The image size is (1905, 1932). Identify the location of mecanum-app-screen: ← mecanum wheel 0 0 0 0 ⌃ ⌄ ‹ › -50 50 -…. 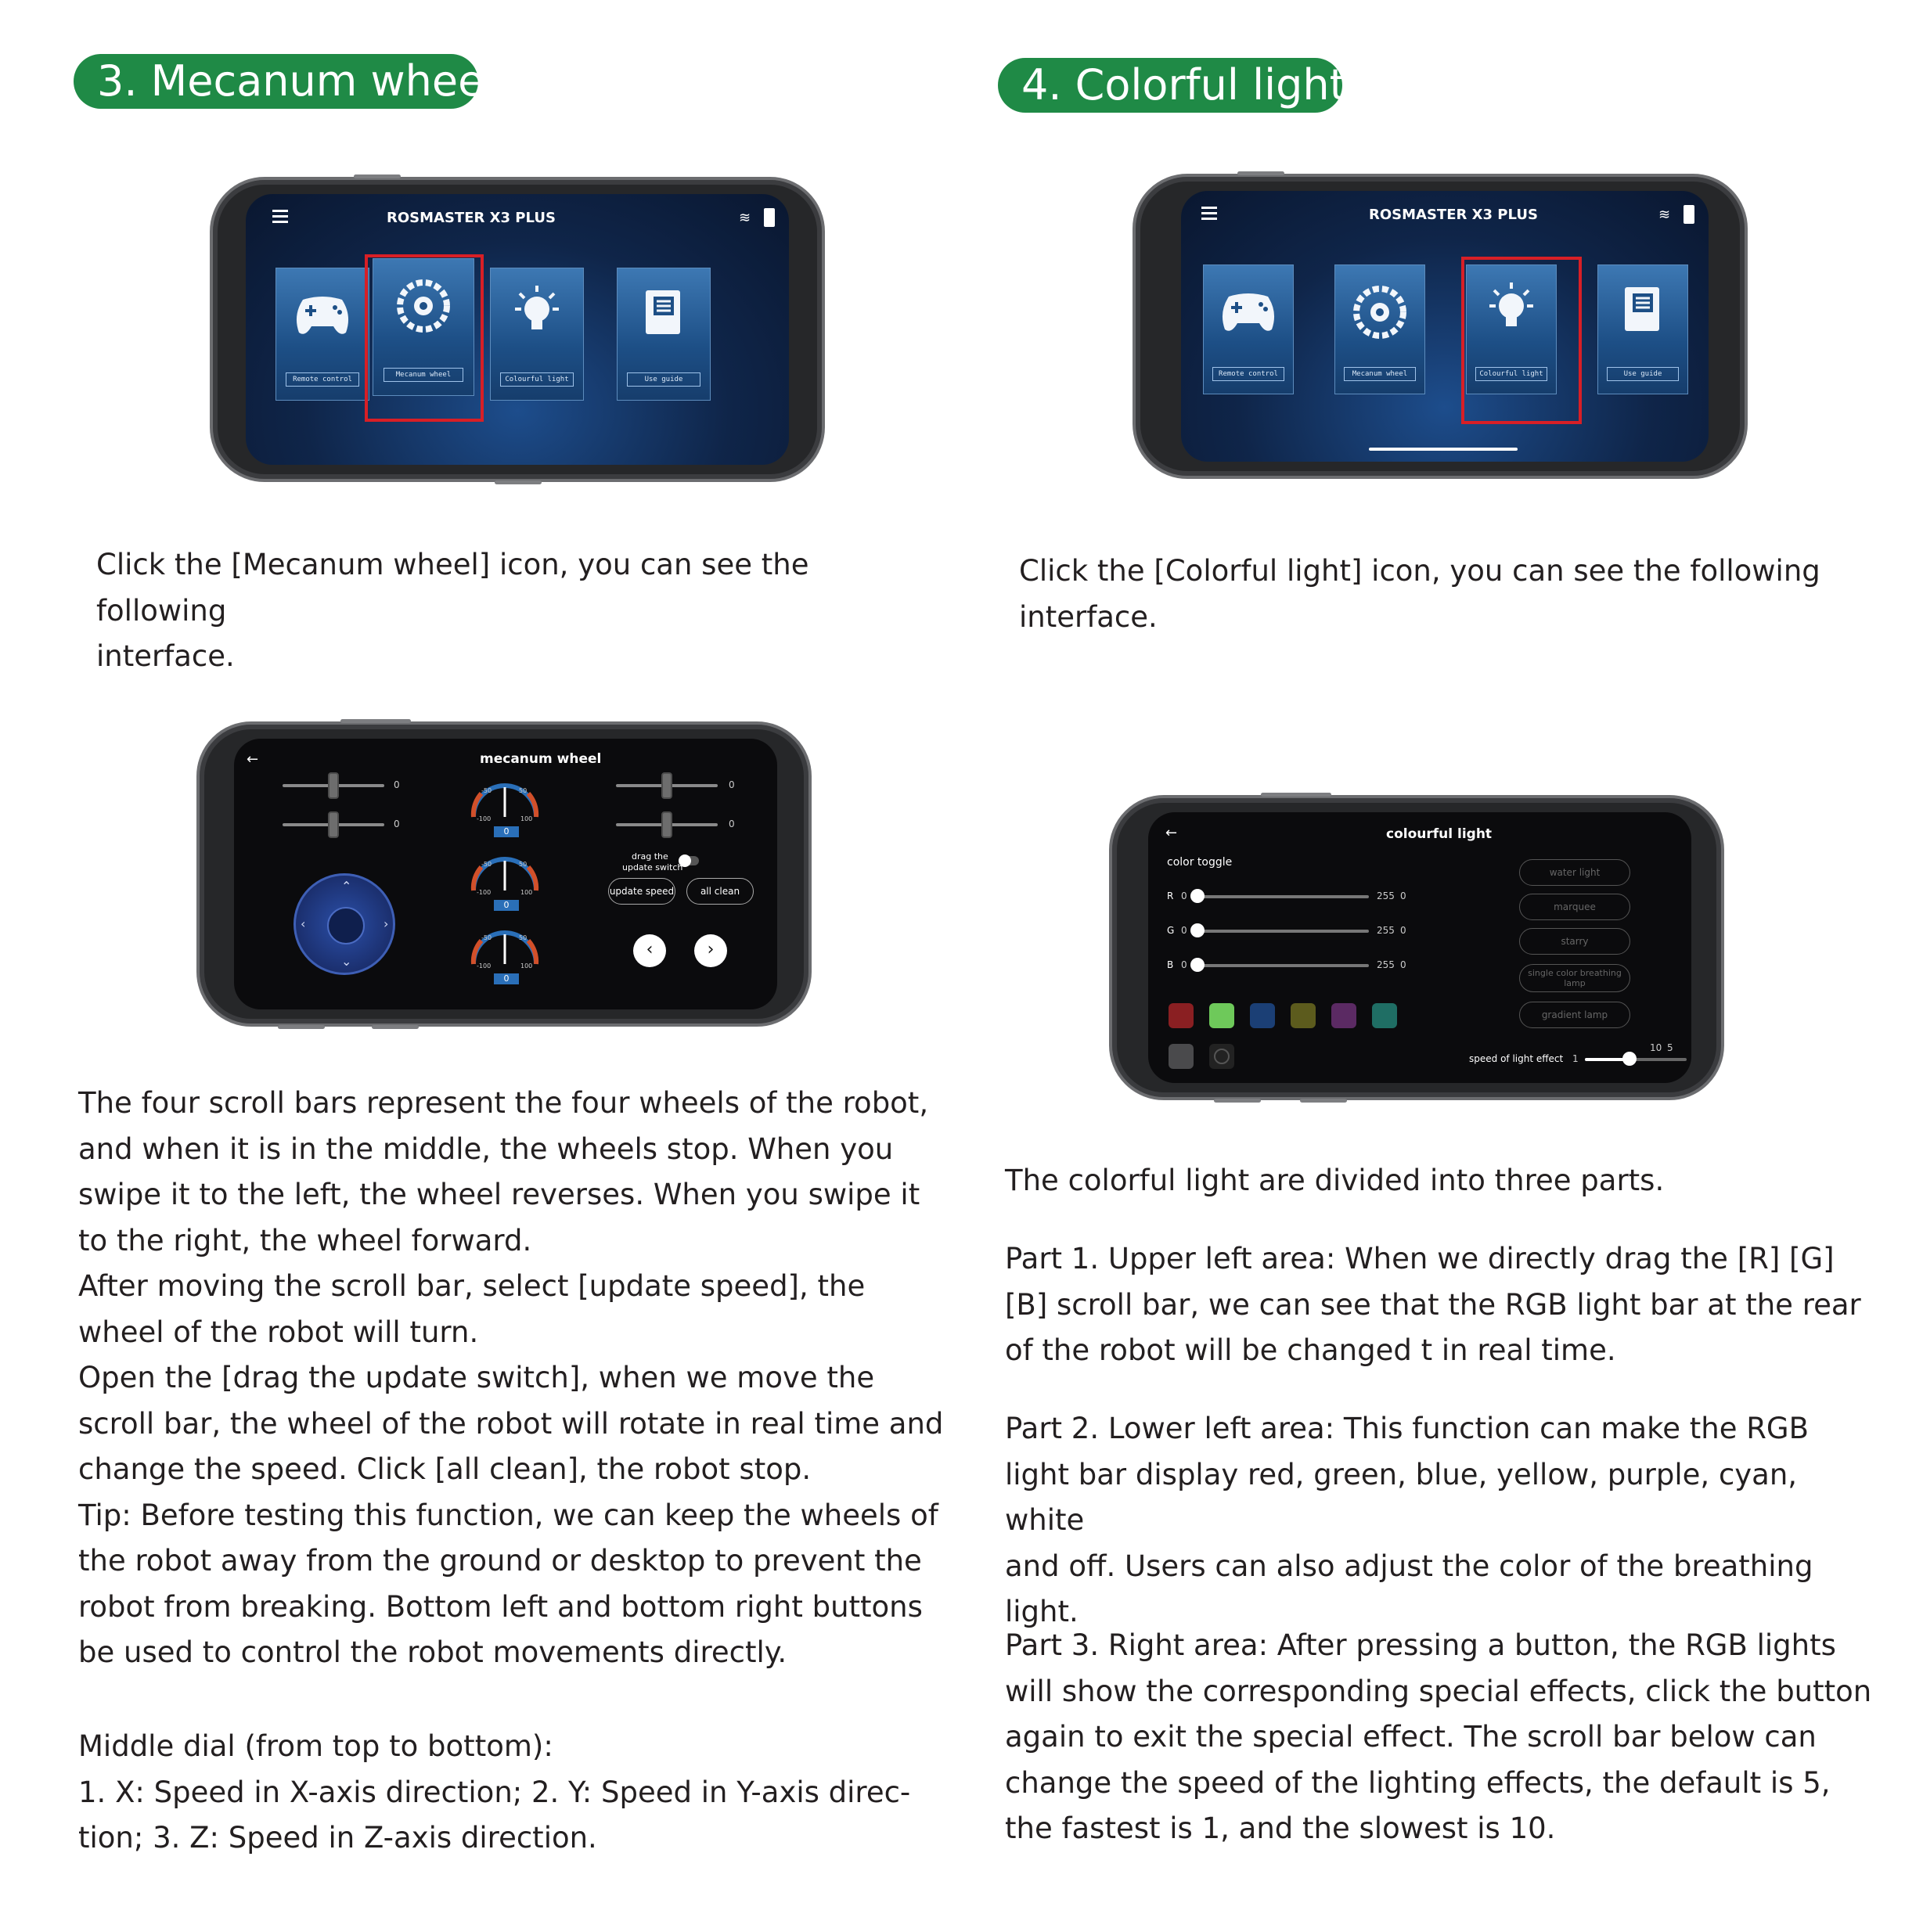
(505, 874).